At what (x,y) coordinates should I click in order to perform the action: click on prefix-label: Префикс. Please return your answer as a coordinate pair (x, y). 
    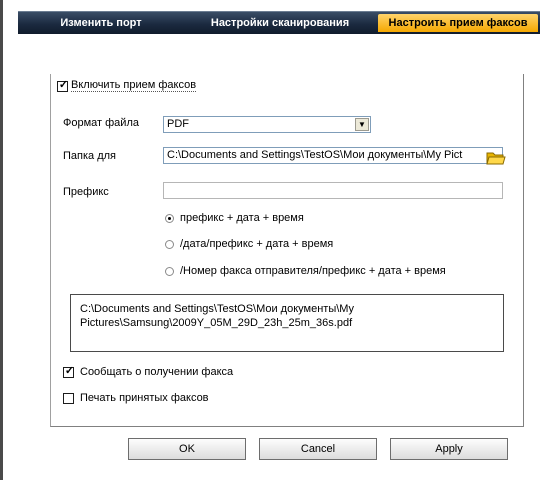
    Looking at the image, I should click on (86, 192).